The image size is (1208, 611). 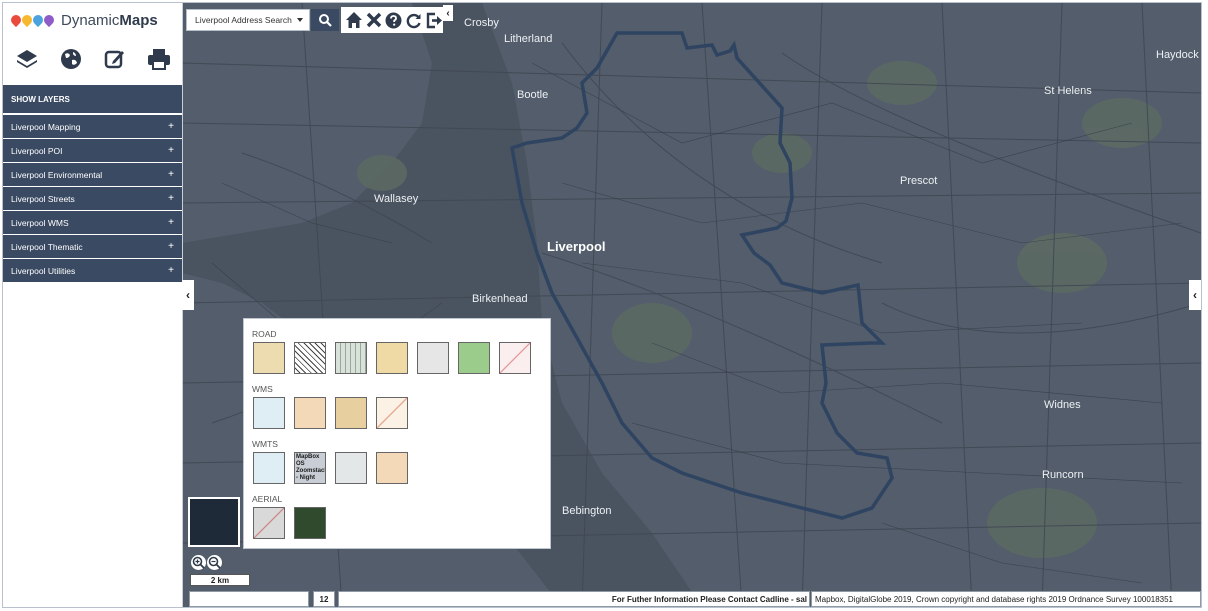 I want to click on layer-item: Liverpool Environmental +, so click(x=92, y=175).